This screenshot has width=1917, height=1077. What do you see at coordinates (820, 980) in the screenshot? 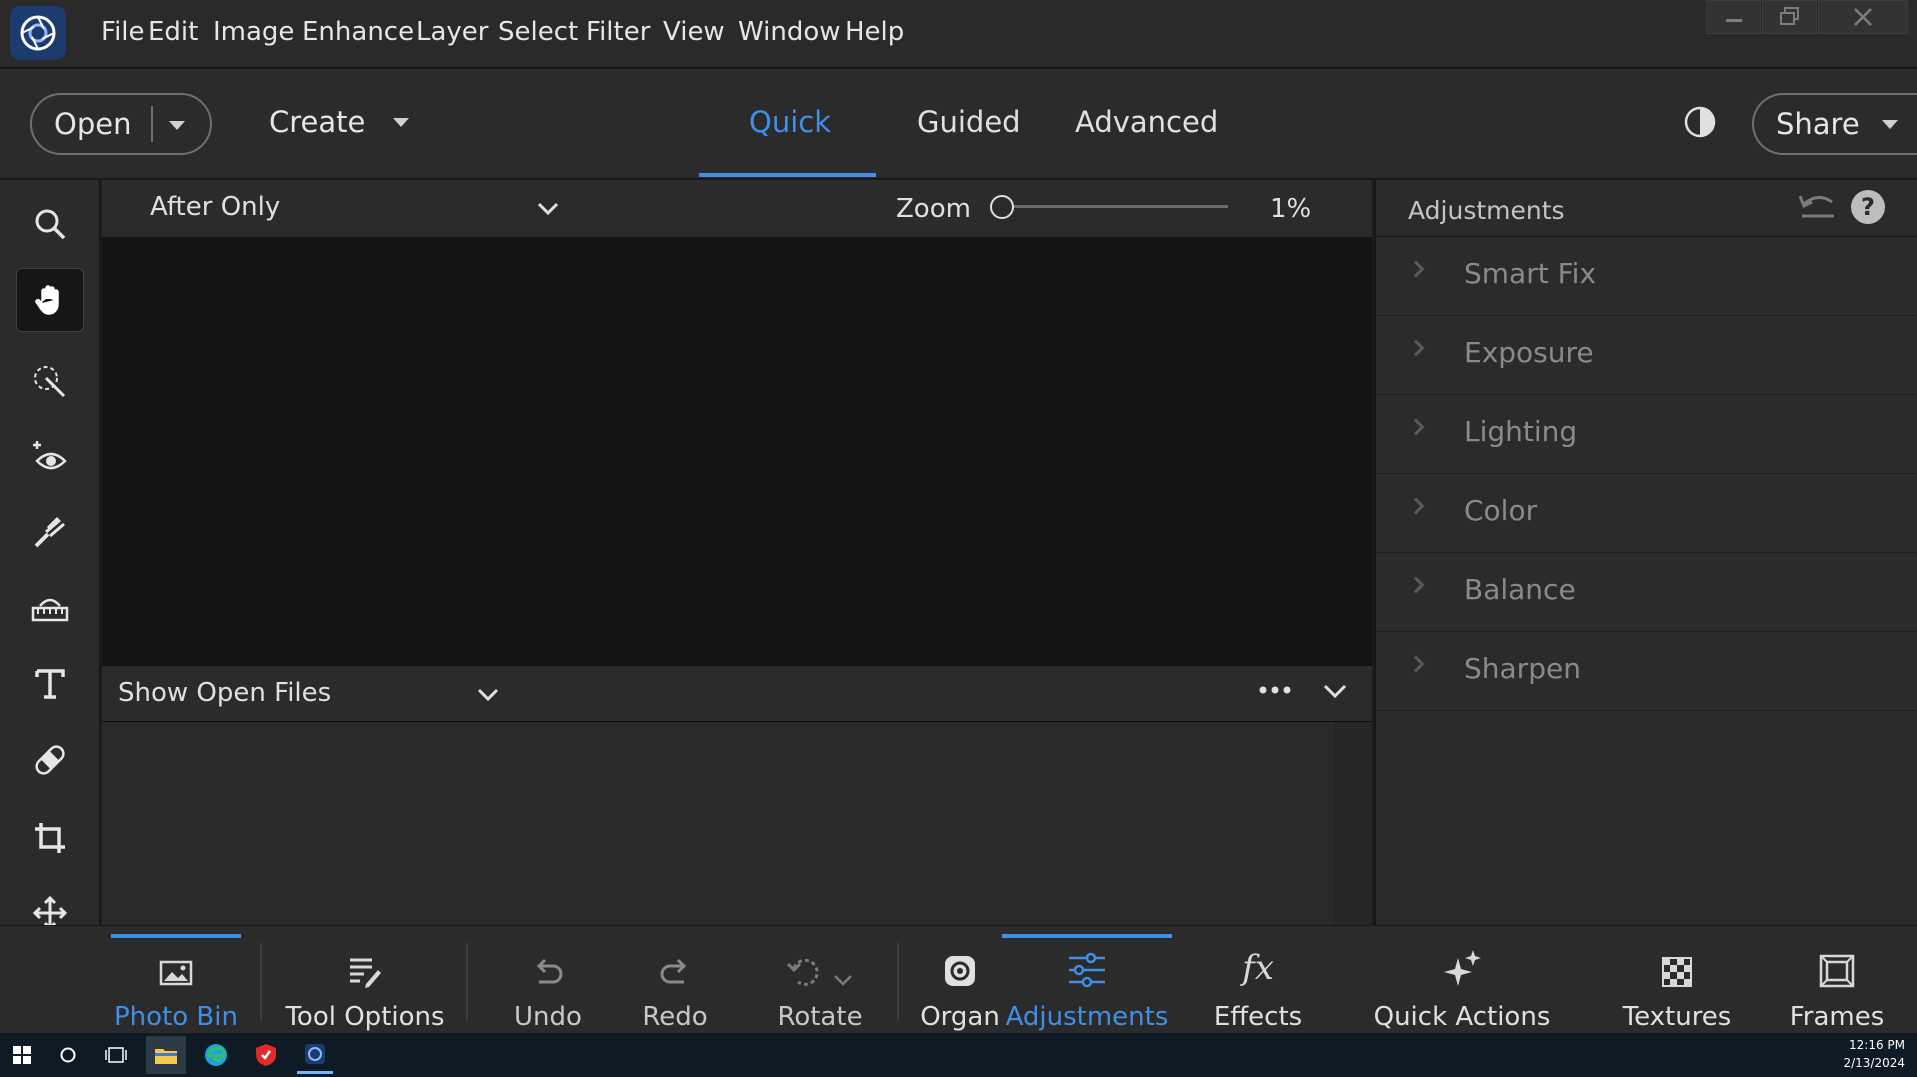
I see `rotate-button: Rotate` at bounding box center [820, 980].